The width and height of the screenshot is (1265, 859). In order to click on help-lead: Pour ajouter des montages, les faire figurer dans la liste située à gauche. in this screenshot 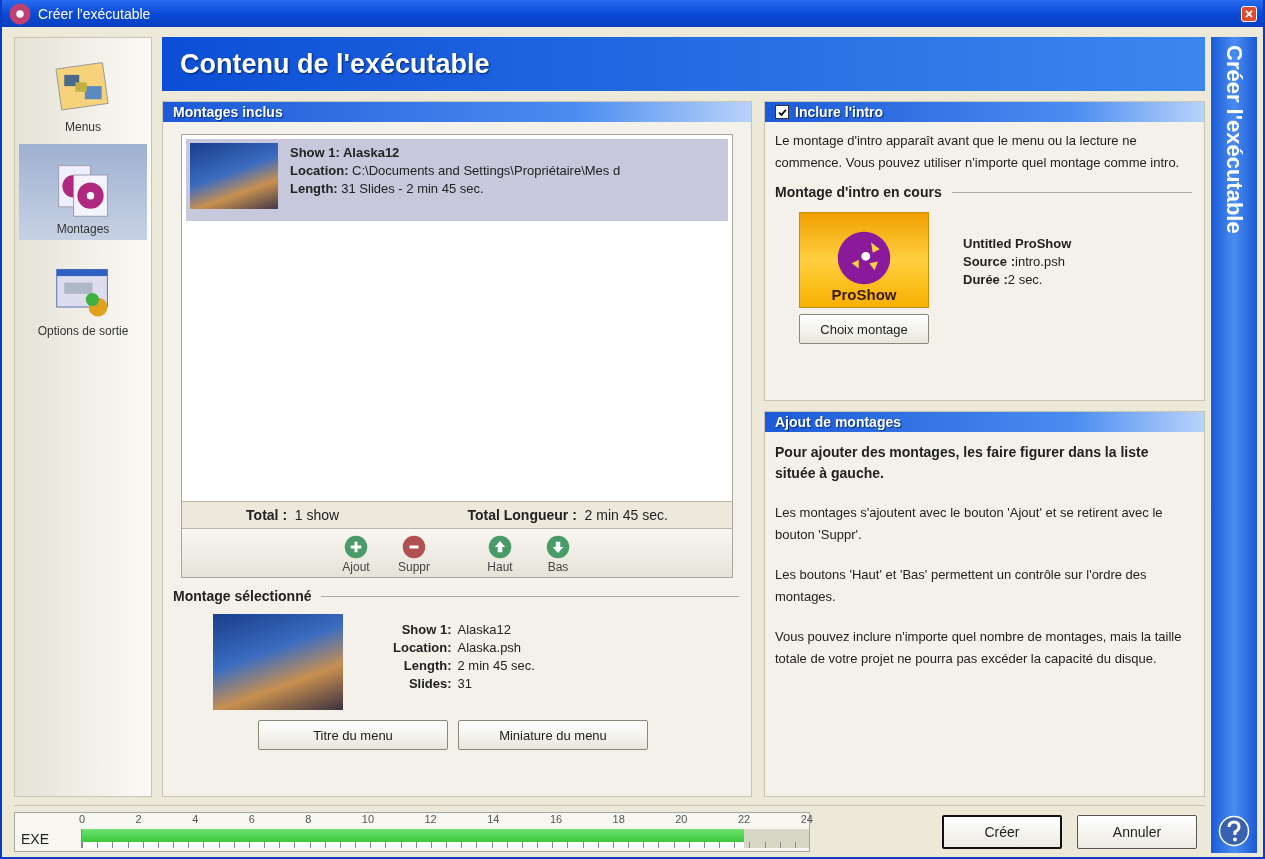, I will do `click(962, 463)`.